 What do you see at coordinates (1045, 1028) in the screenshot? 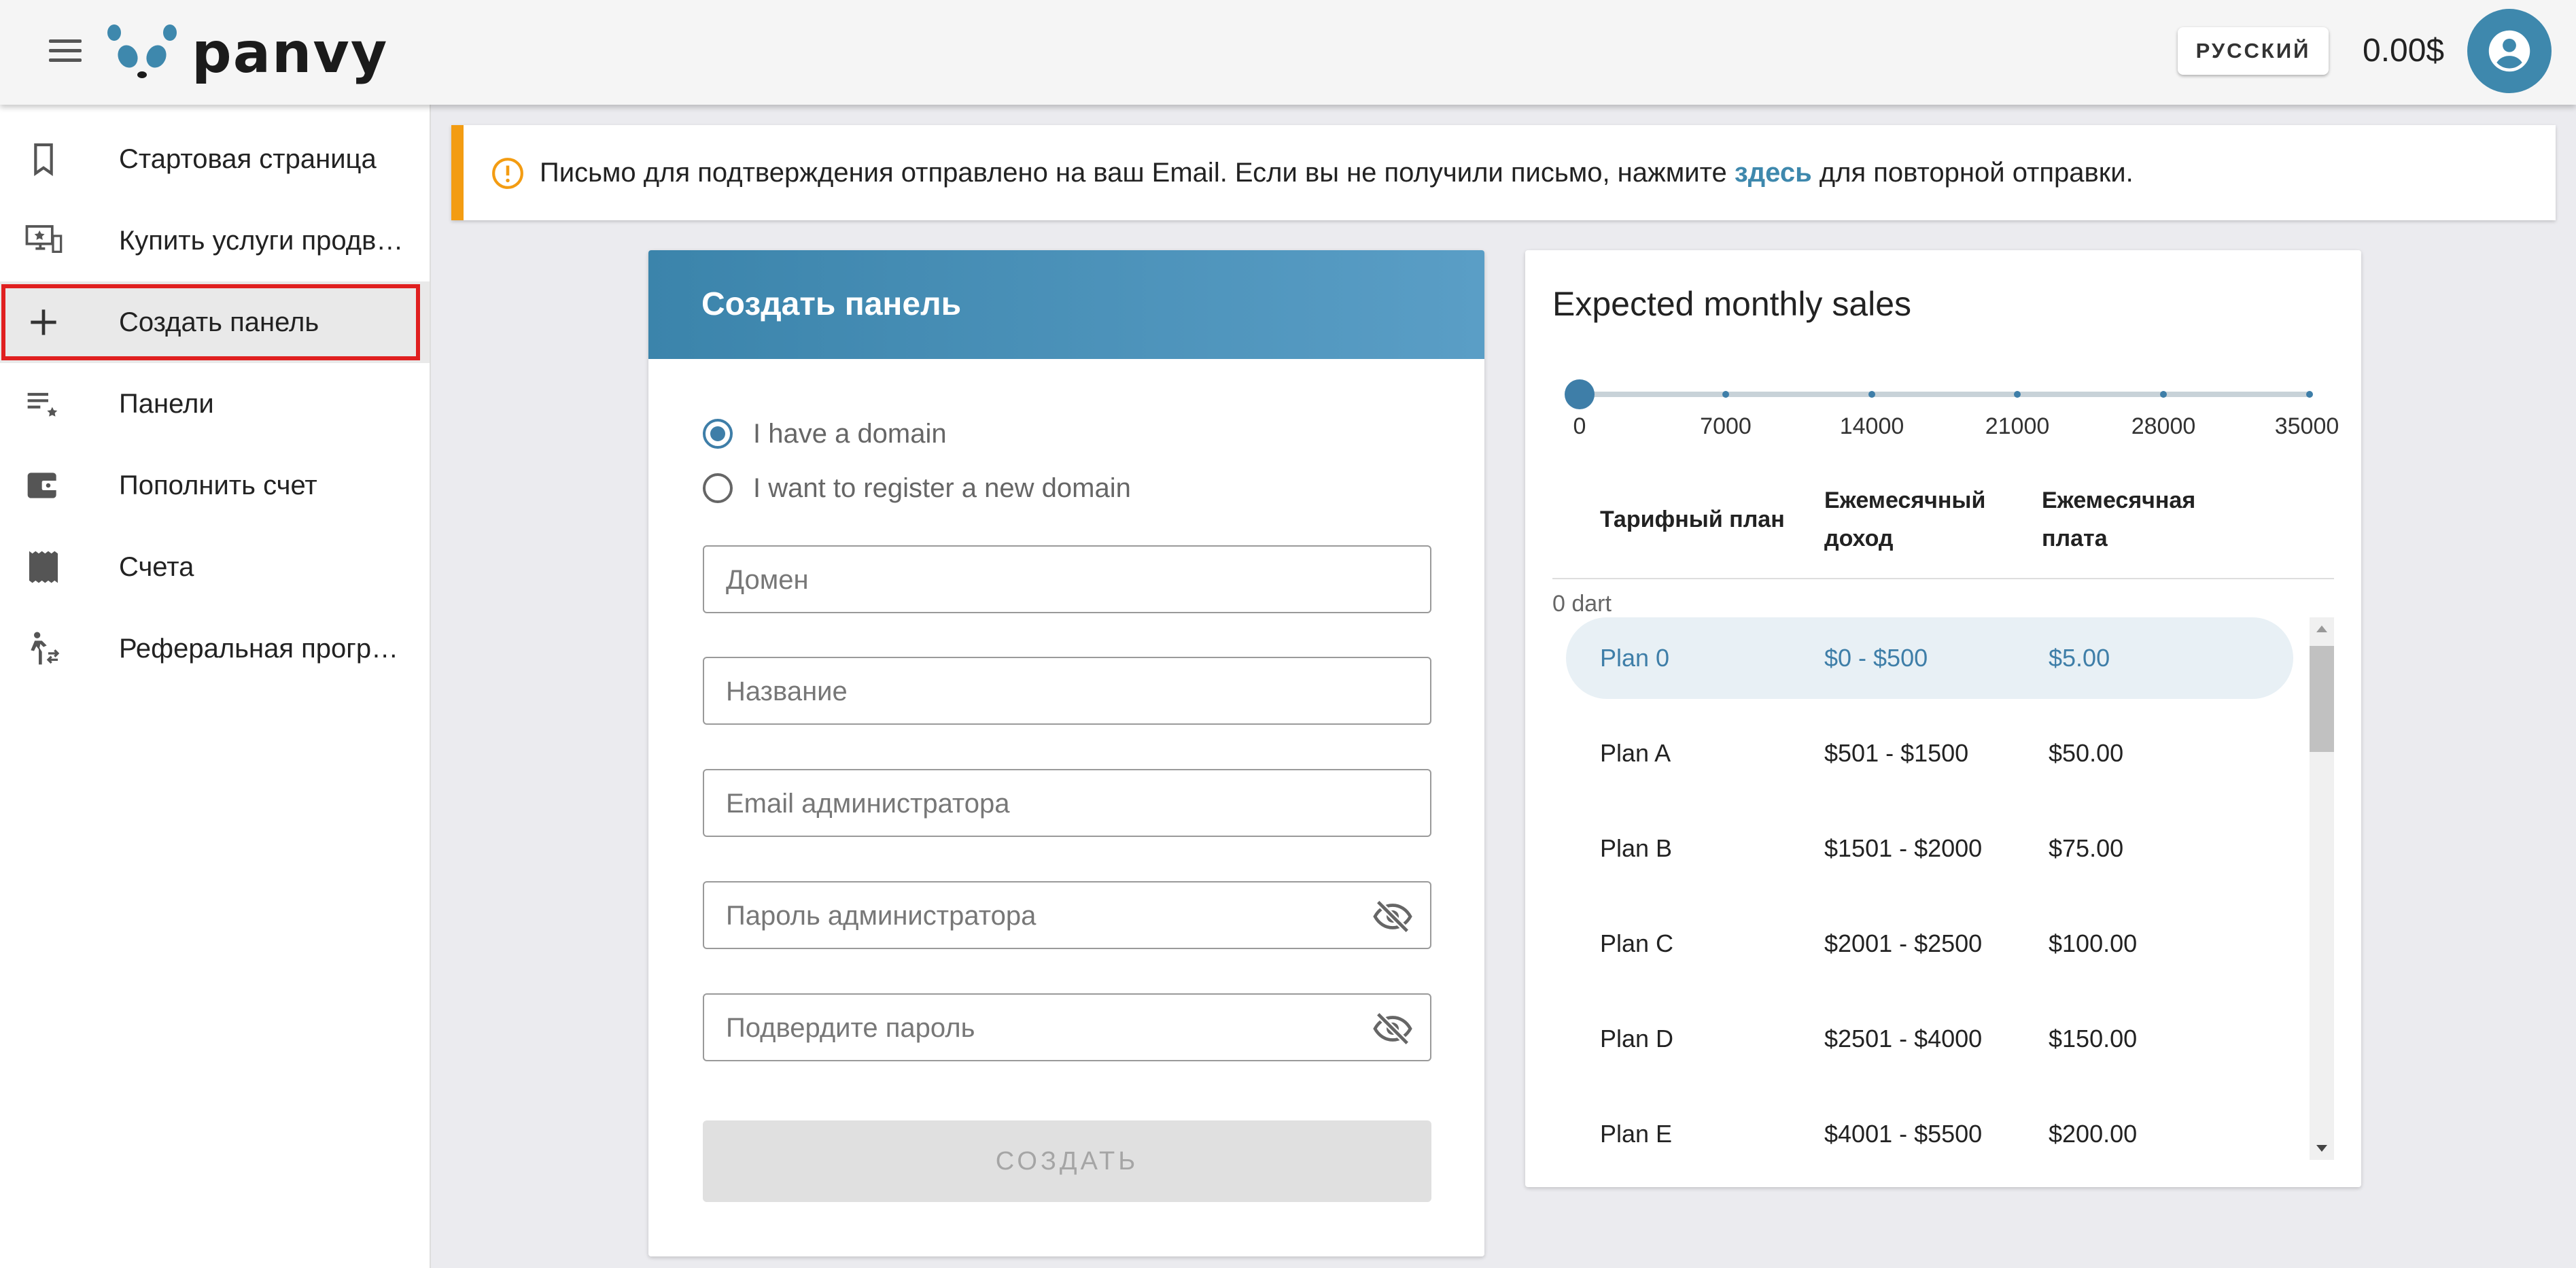
I see `confirm-password-input` at bounding box center [1045, 1028].